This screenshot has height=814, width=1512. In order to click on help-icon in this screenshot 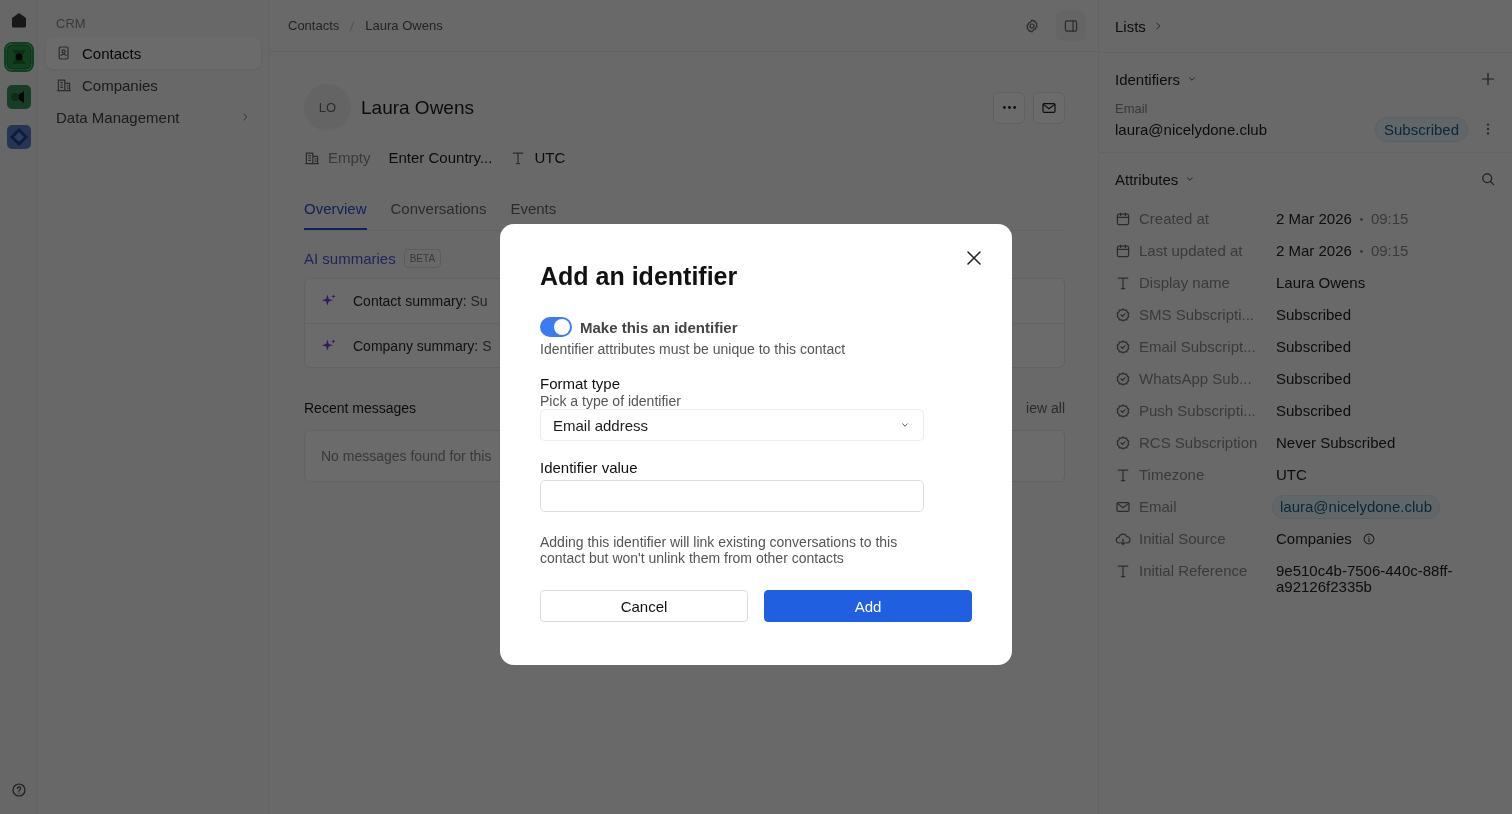, I will do `click(18, 790)`.